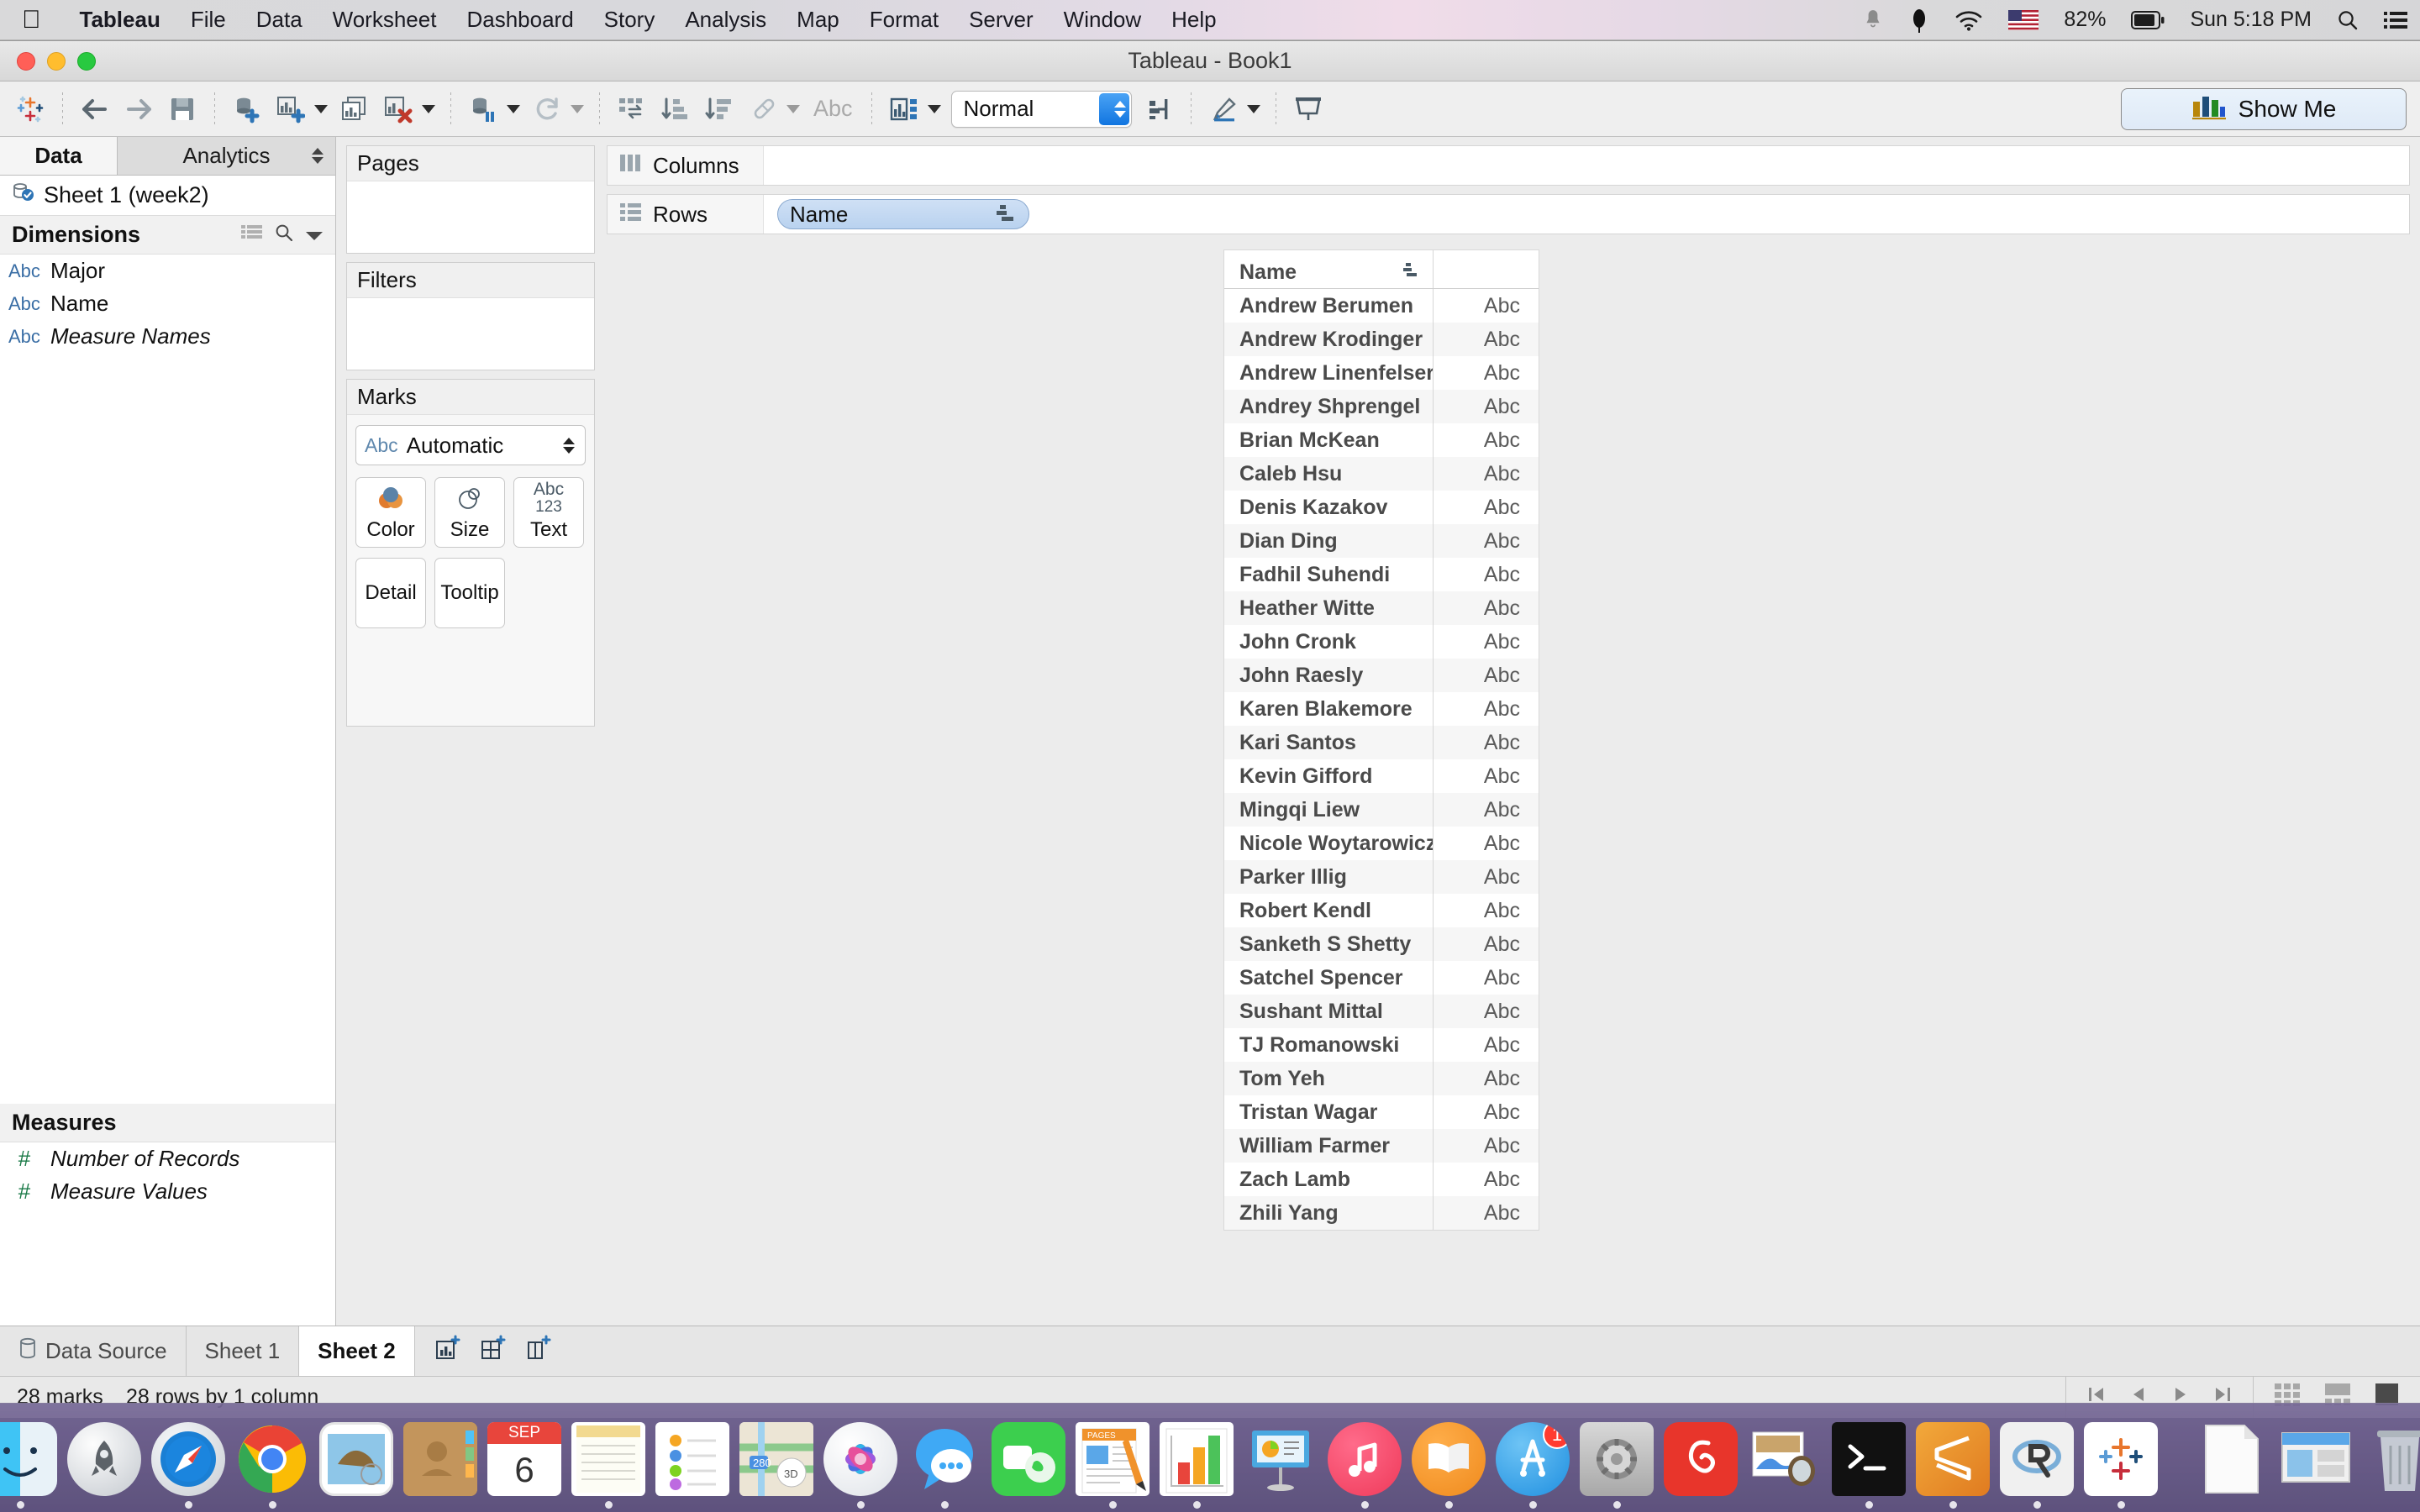 The height and width of the screenshot is (1512, 2420). I want to click on menu-item-window: Window, so click(1103, 20).